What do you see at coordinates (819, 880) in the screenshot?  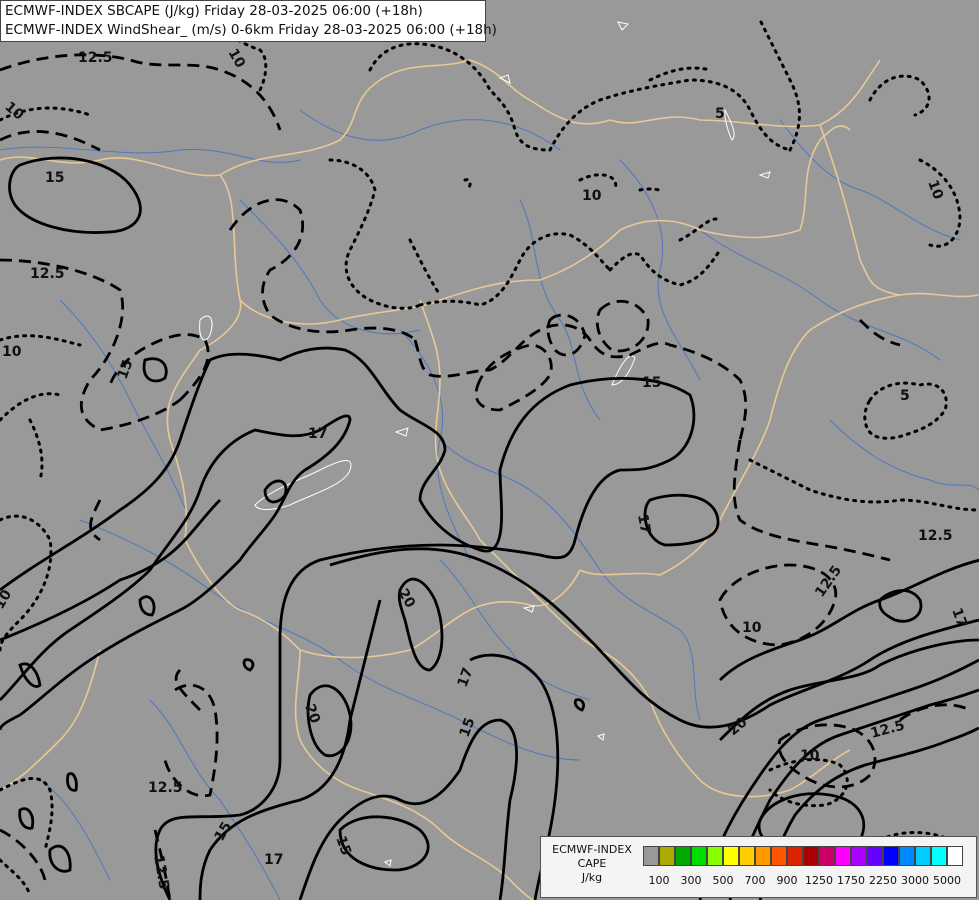 I see `legend-tick-label: 1250` at bounding box center [819, 880].